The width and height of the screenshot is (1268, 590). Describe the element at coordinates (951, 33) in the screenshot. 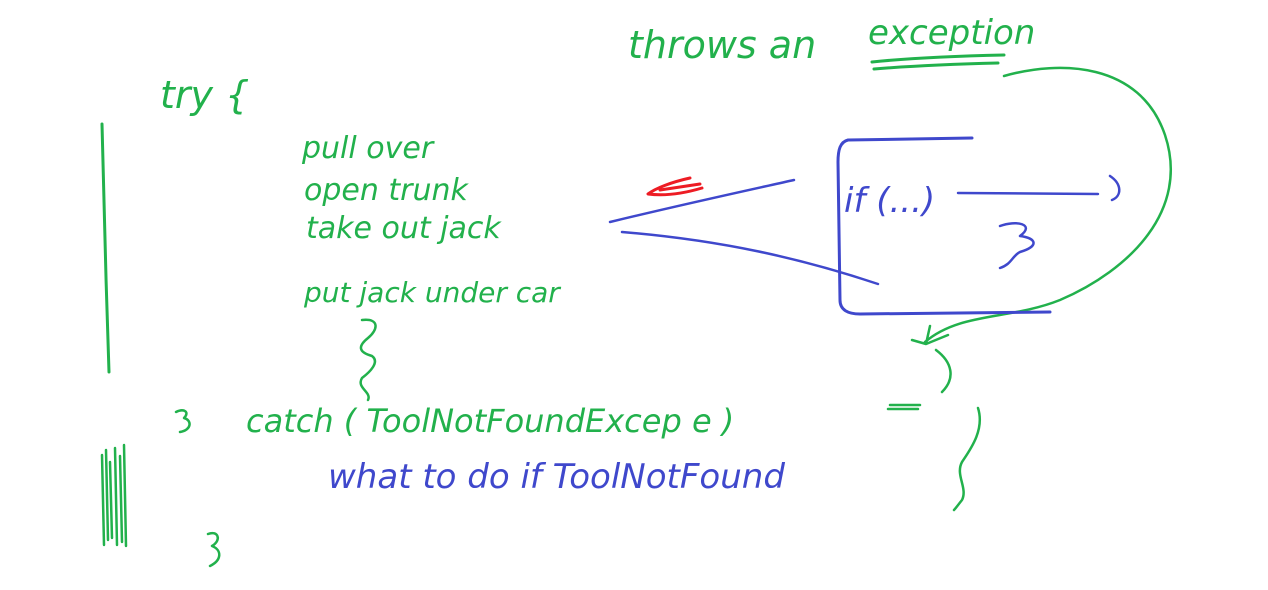

I see `exception-label: exception` at that location.